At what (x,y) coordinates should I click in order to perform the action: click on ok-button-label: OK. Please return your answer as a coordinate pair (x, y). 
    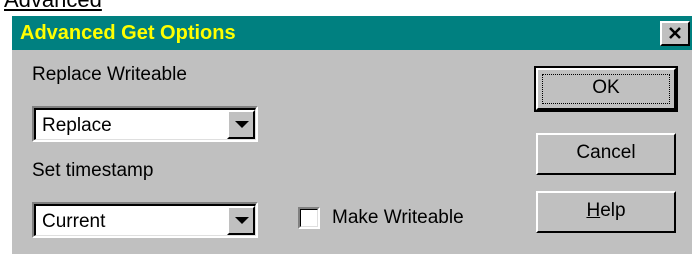
    Looking at the image, I should click on (606, 87).